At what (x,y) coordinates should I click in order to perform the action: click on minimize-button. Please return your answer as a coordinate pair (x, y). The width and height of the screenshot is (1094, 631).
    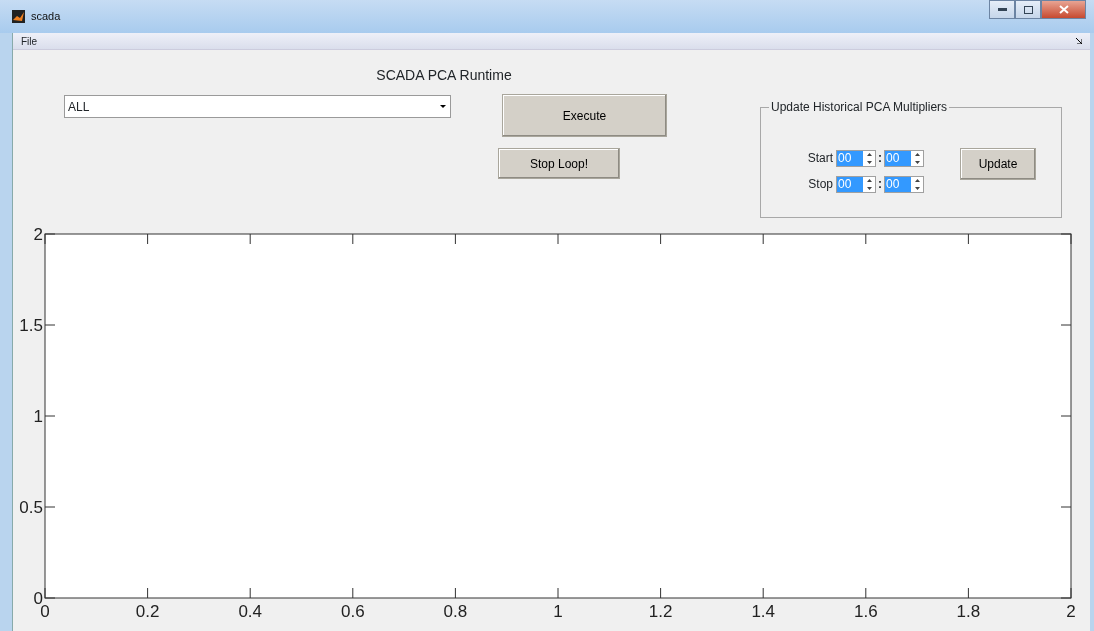
    Looking at the image, I should click on (1002, 9).